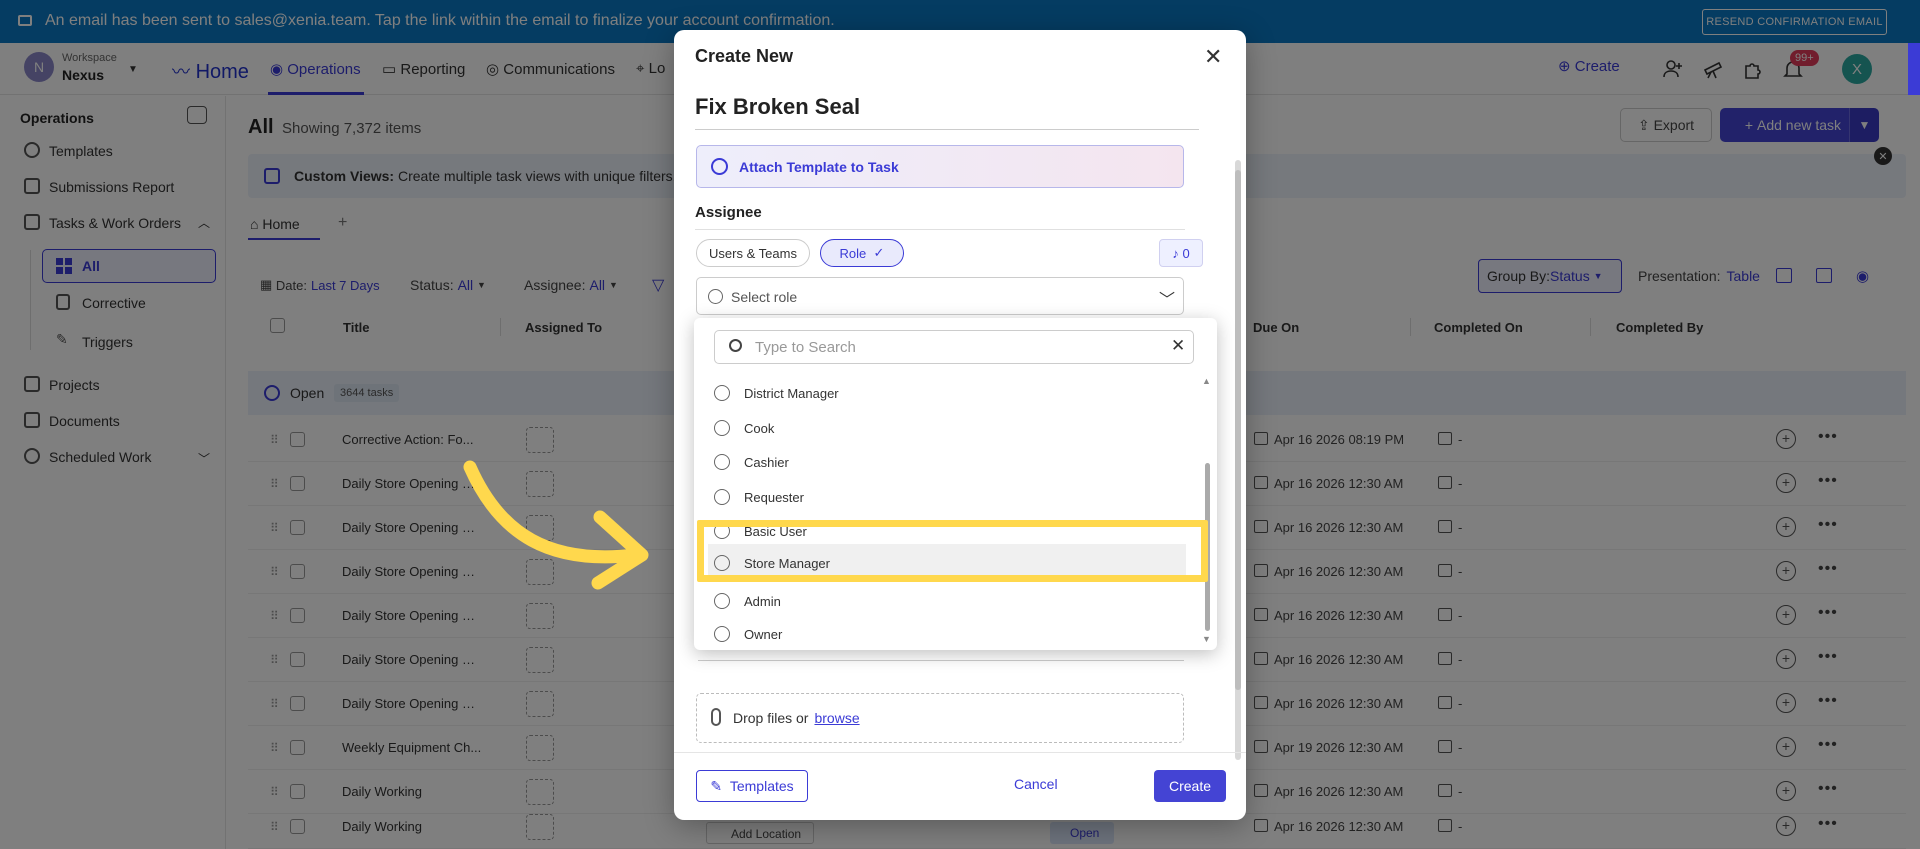 This screenshot has width=1920, height=849. What do you see at coordinates (952, 551) in the screenshot?
I see `highlight-frame` at bounding box center [952, 551].